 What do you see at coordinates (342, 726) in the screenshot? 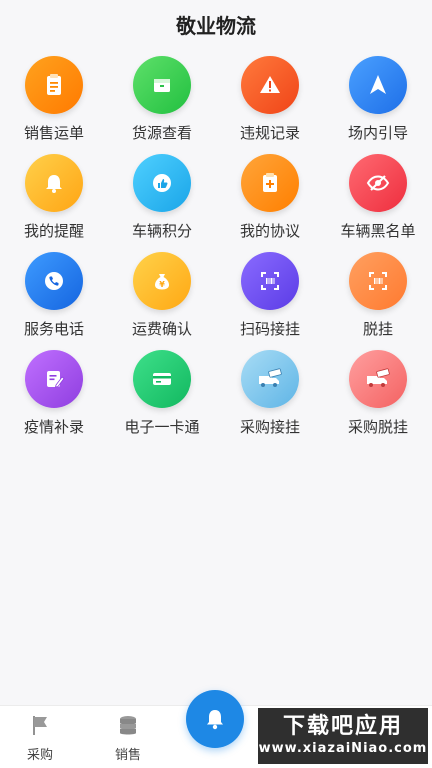
I see `watermark-title: 下载吧应用` at bounding box center [342, 726].